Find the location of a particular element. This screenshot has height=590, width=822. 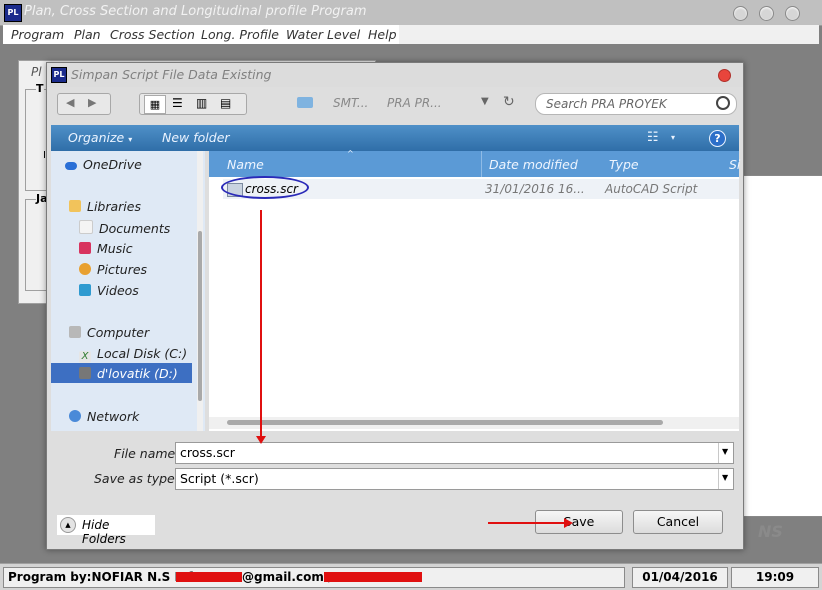

nav-documents: Documents is located at coordinates (124, 228).